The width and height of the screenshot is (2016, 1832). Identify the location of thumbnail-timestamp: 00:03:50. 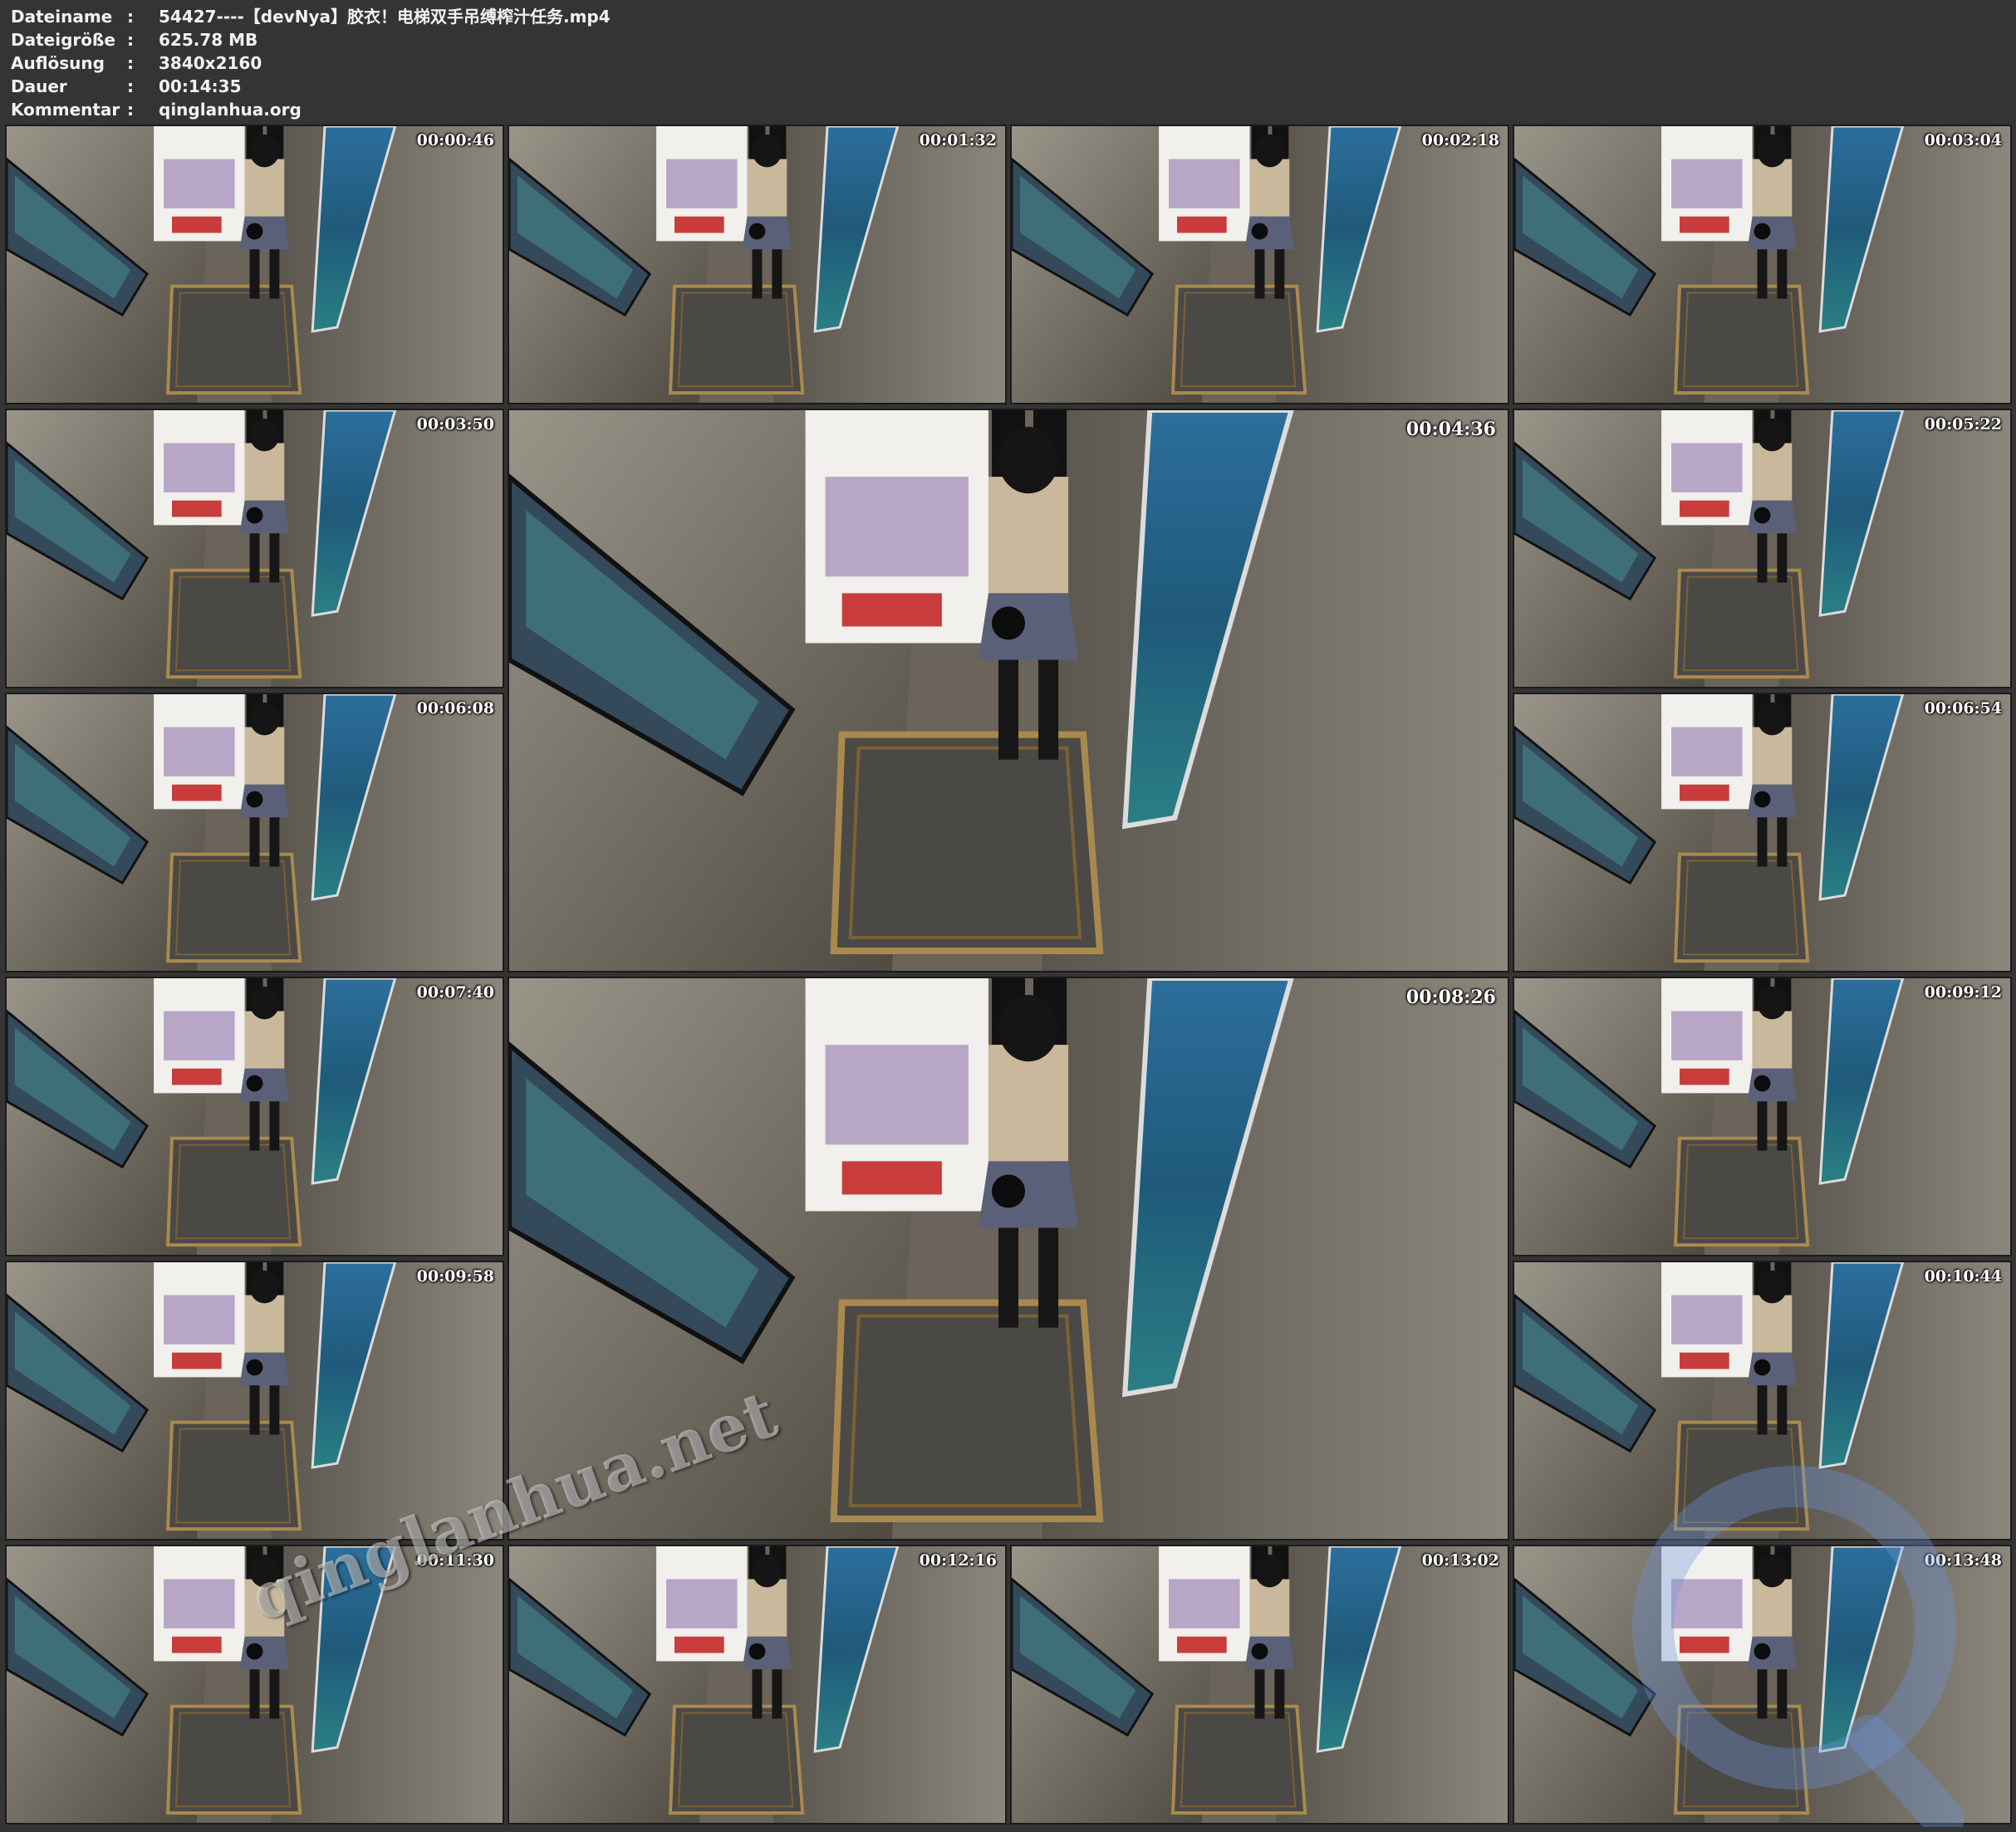
(455, 424).